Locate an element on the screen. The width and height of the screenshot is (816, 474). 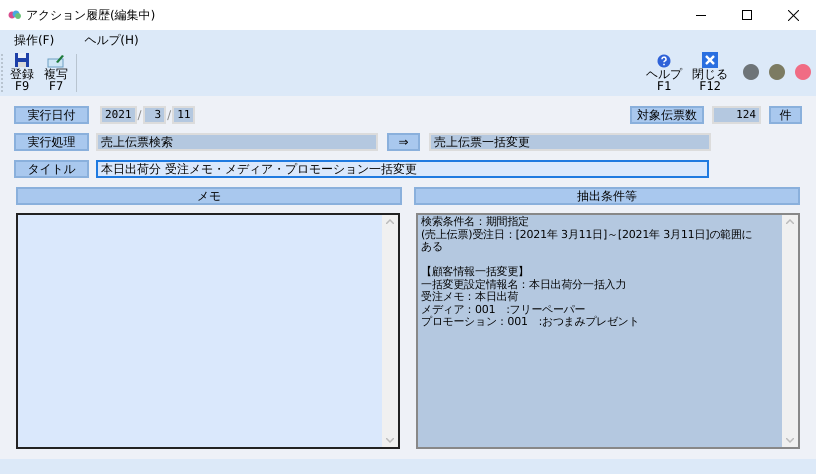
document-pen-icon is located at coordinates (56, 61).